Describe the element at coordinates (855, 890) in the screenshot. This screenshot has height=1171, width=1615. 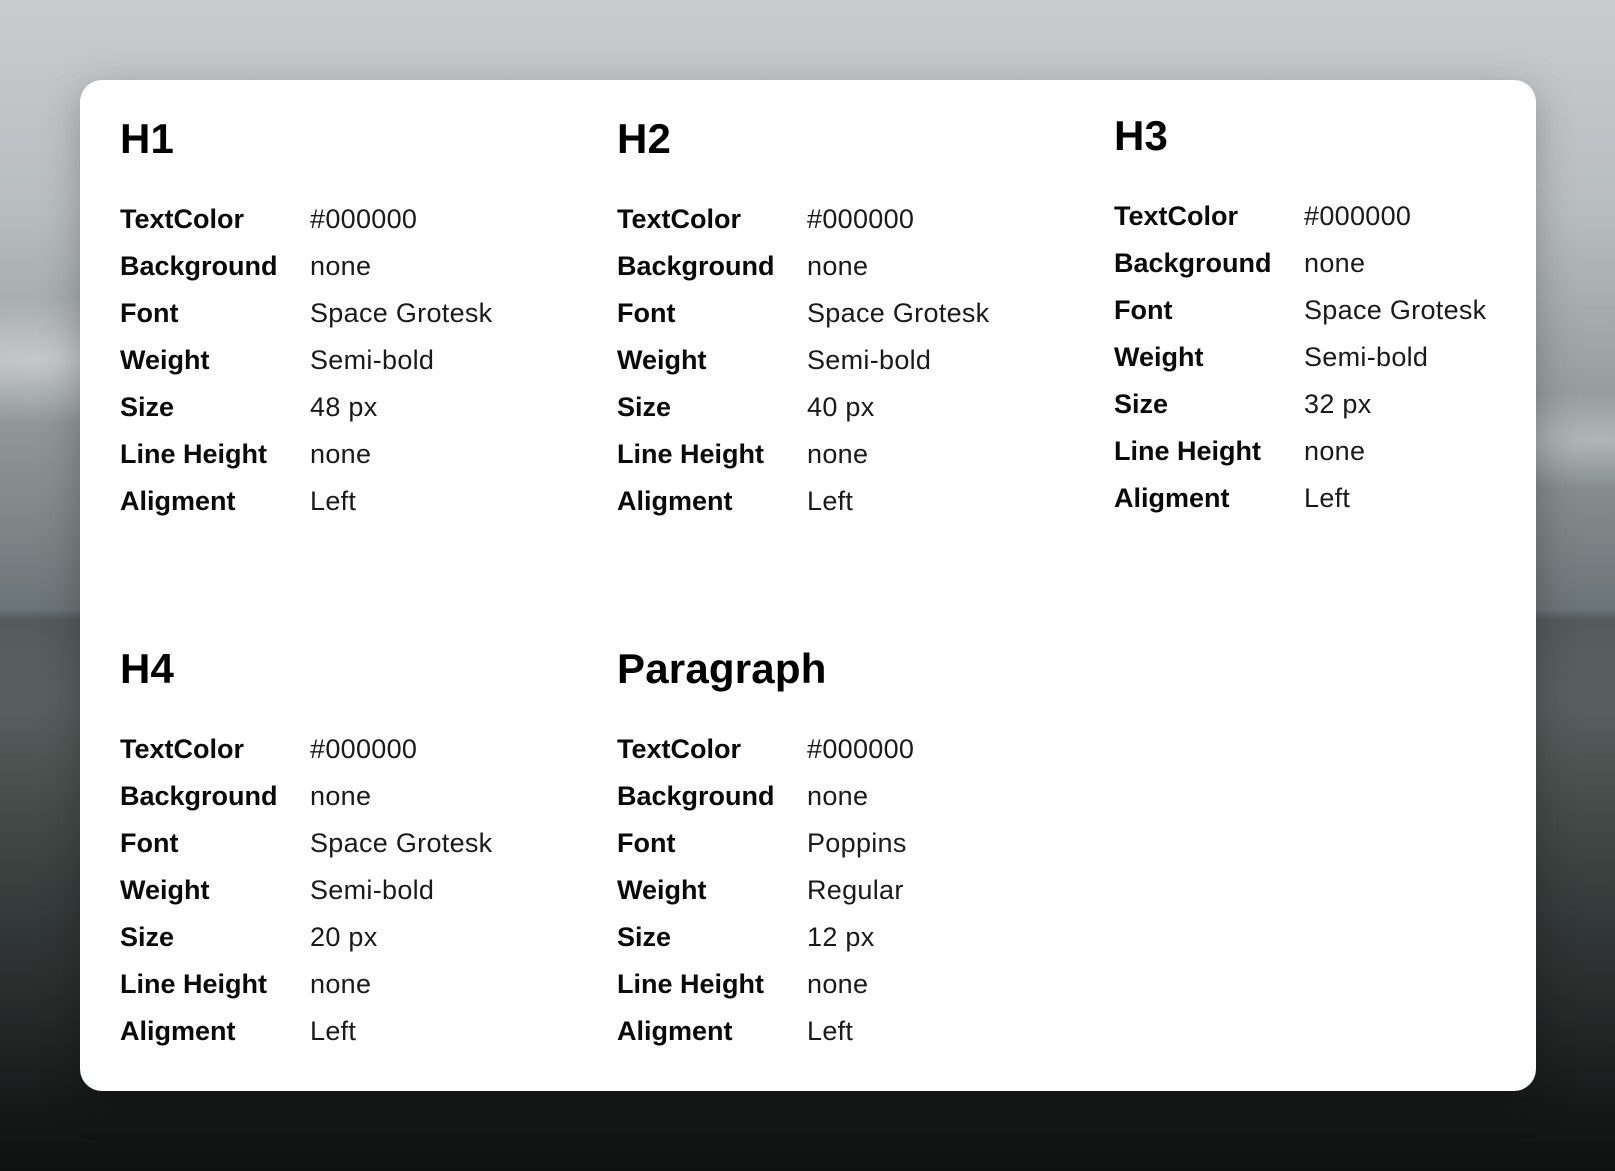
I see `property-value: Regular` at that location.